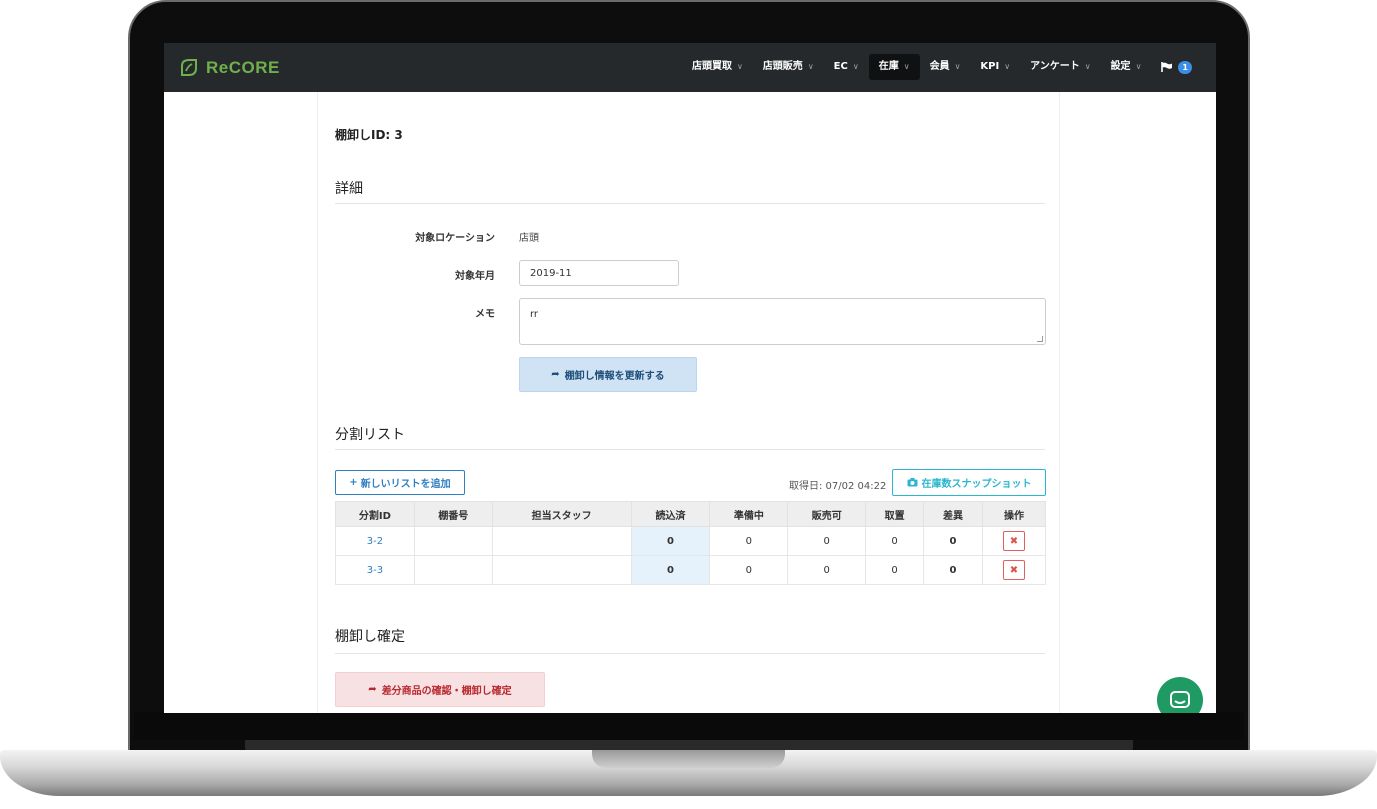  Describe the element at coordinates (1014, 514) in the screenshot. I see `column-header: 操作` at that location.